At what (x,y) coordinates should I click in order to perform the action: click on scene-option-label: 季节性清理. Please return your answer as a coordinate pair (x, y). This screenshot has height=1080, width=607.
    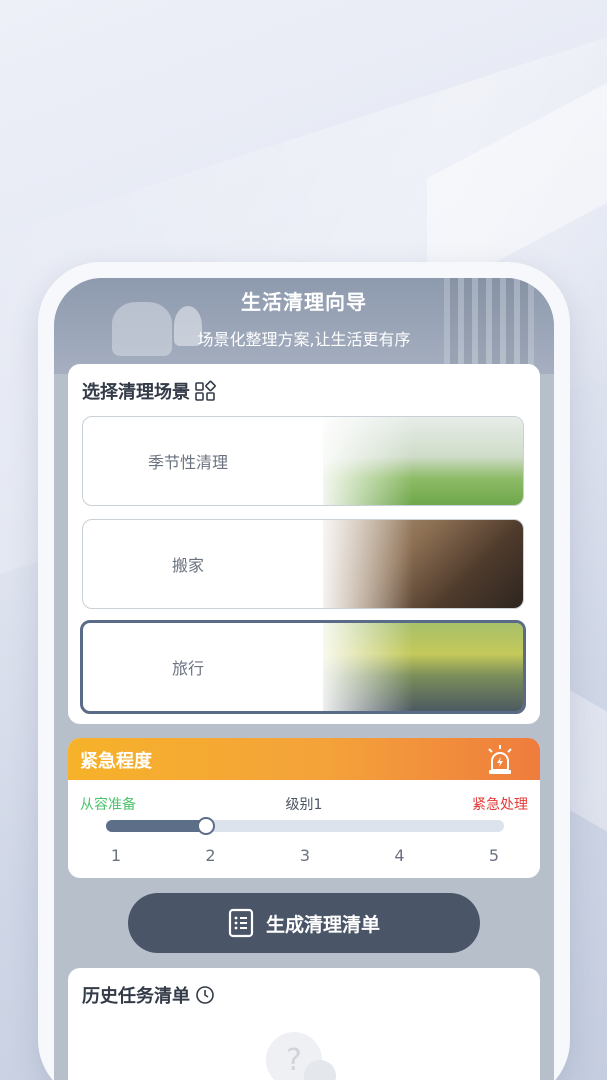
    Looking at the image, I should click on (187, 462).